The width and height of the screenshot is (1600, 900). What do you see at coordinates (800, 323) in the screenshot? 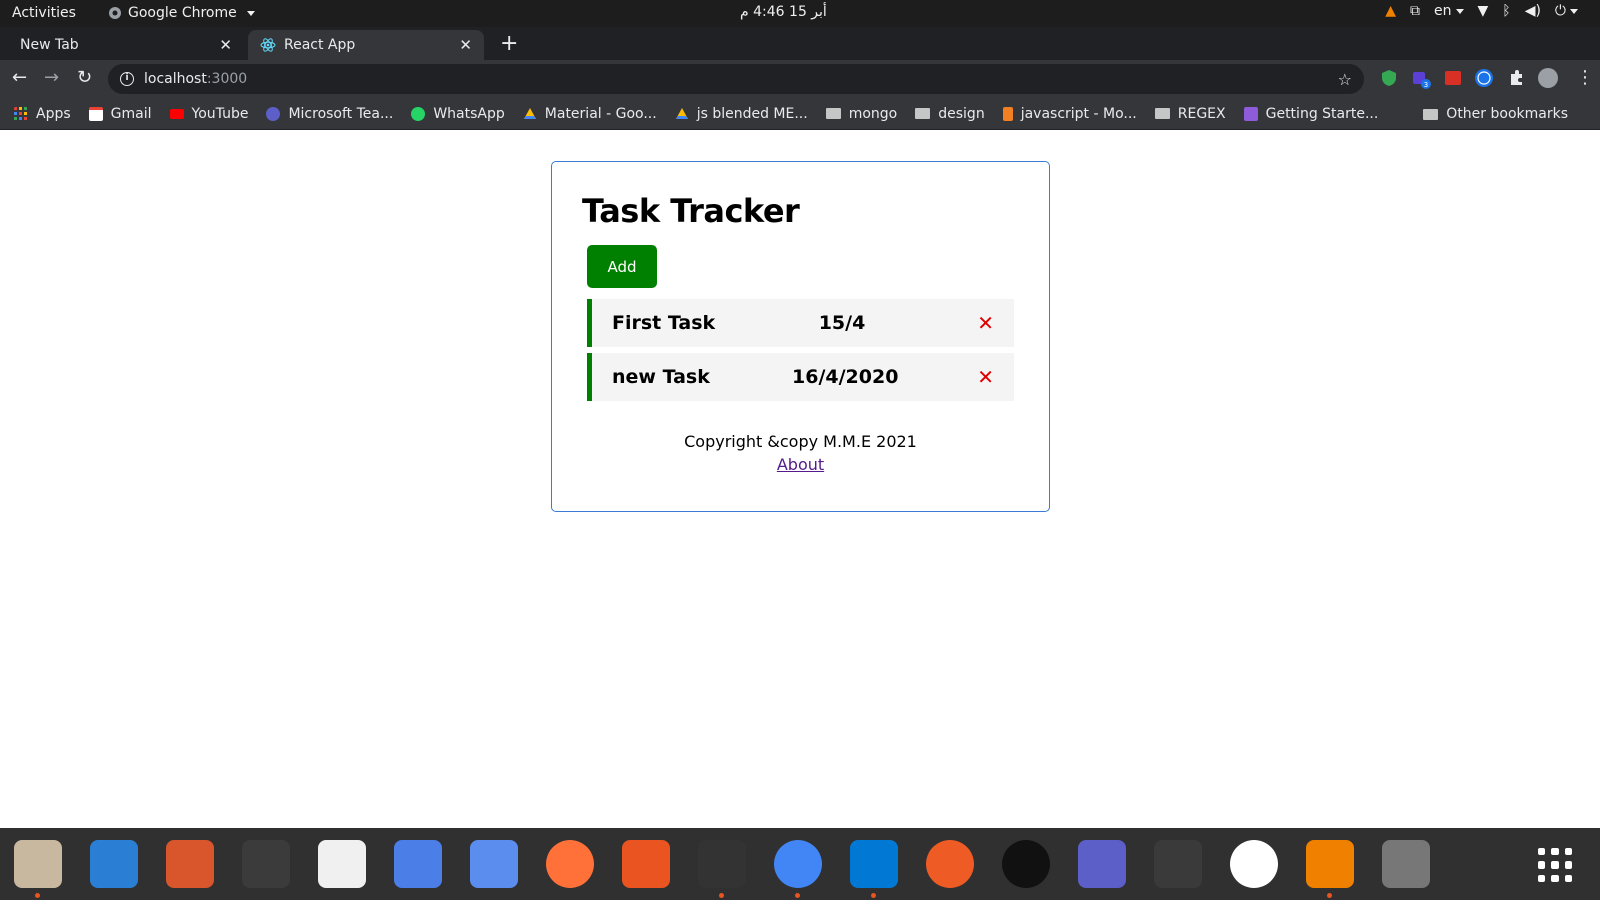
I see `task-item: First Task 15/4 ✕` at bounding box center [800, 323].